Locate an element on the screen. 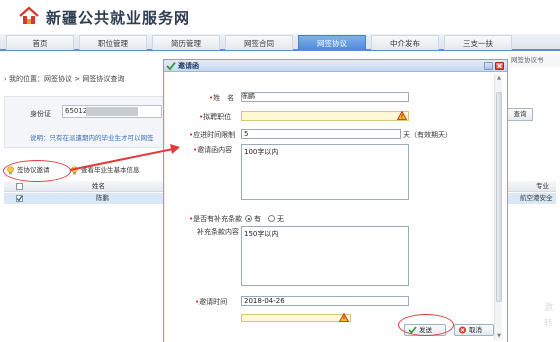 This screenshot has height=342, width=560. annotation-arrow is located at coordinates (124, 157).